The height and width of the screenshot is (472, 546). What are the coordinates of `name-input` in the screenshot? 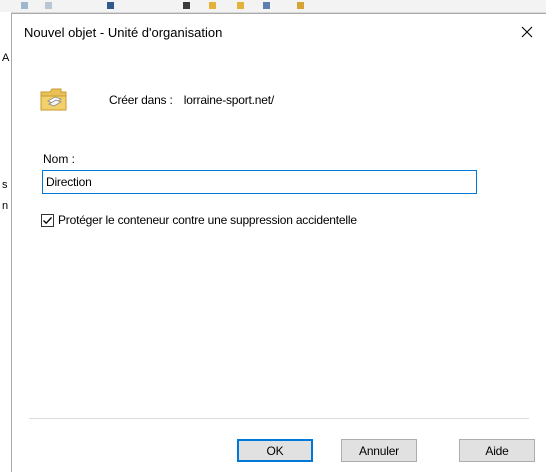 It's located at (259, 182).